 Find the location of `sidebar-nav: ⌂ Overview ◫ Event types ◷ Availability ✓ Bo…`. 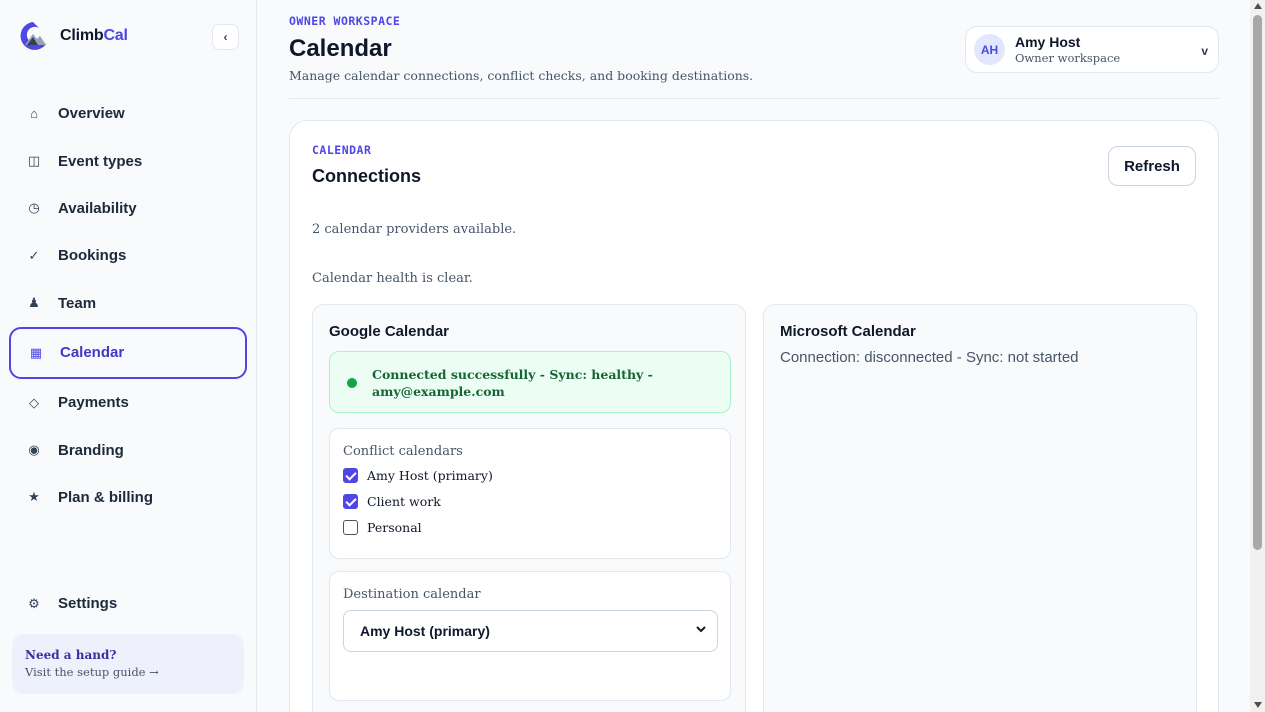

sidebar-nav: ⌂ Overview ◫ Event types ◷ Availability ✓ Bo… is located at coordinates (128, 305).